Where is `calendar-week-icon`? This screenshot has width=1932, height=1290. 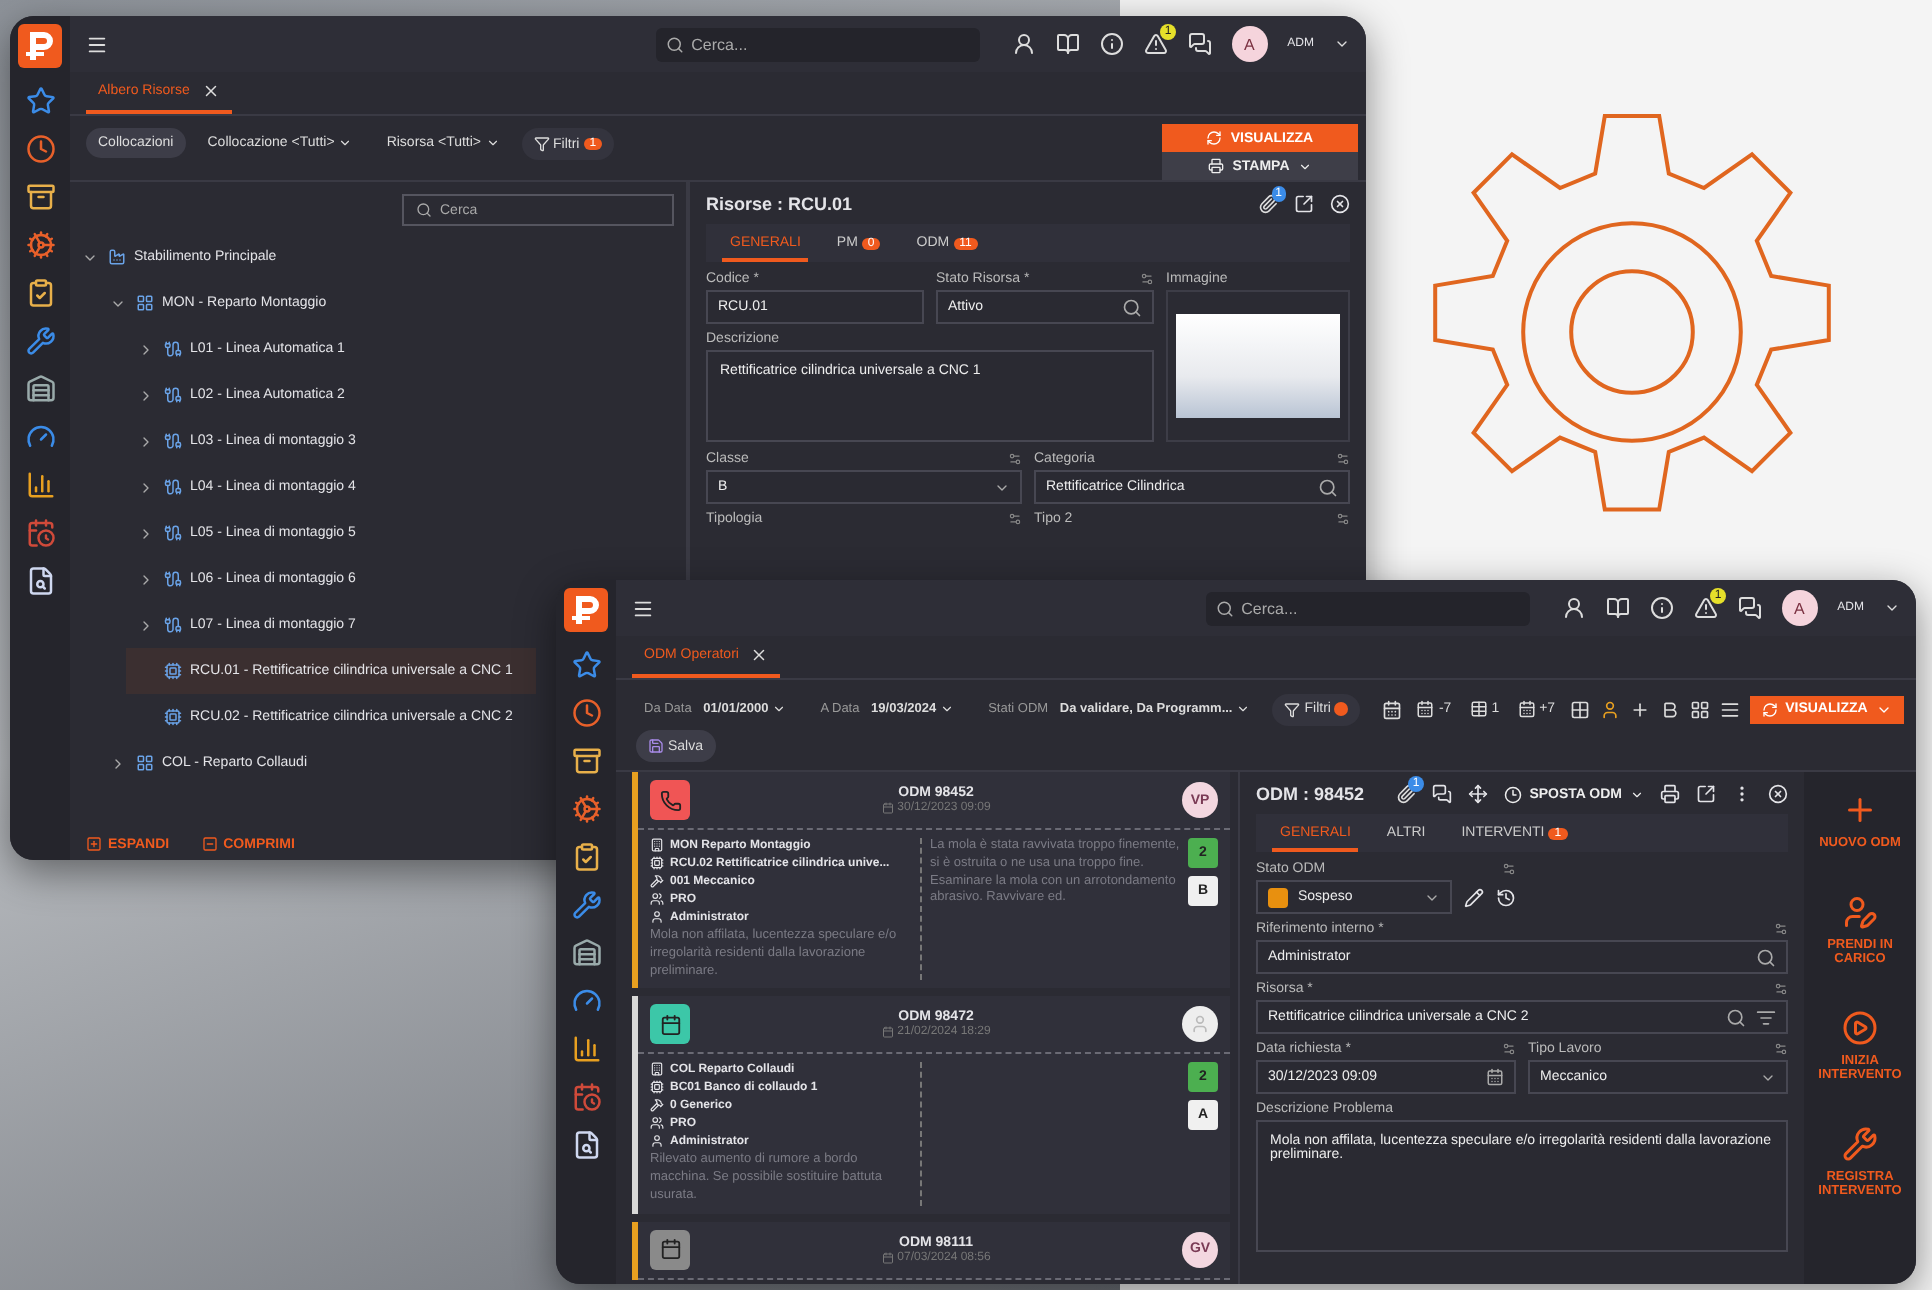
calendar-week-icon is located at coordinates (1425, 709).